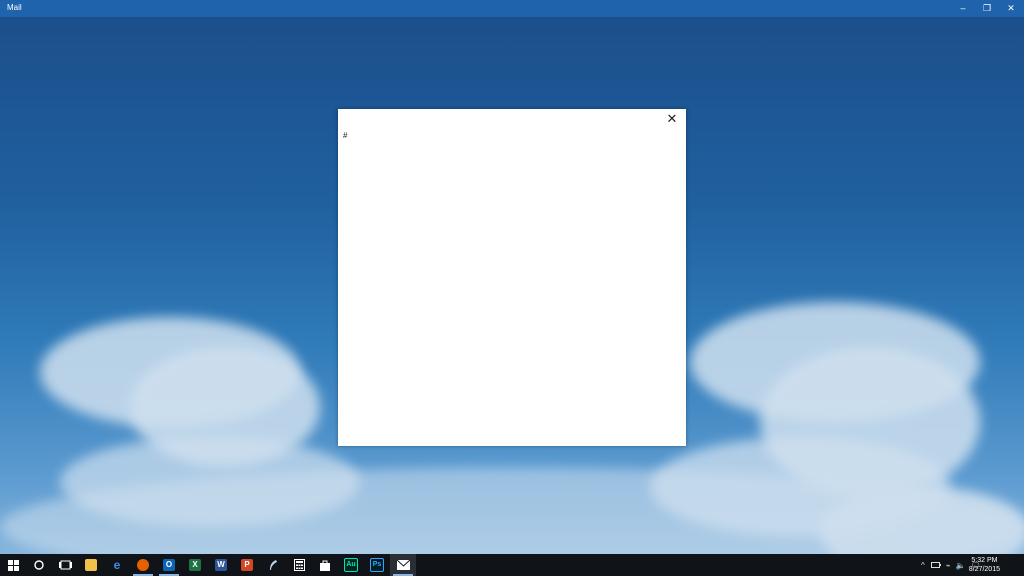  I want to click on dialog-content: #, so click(345, 135).